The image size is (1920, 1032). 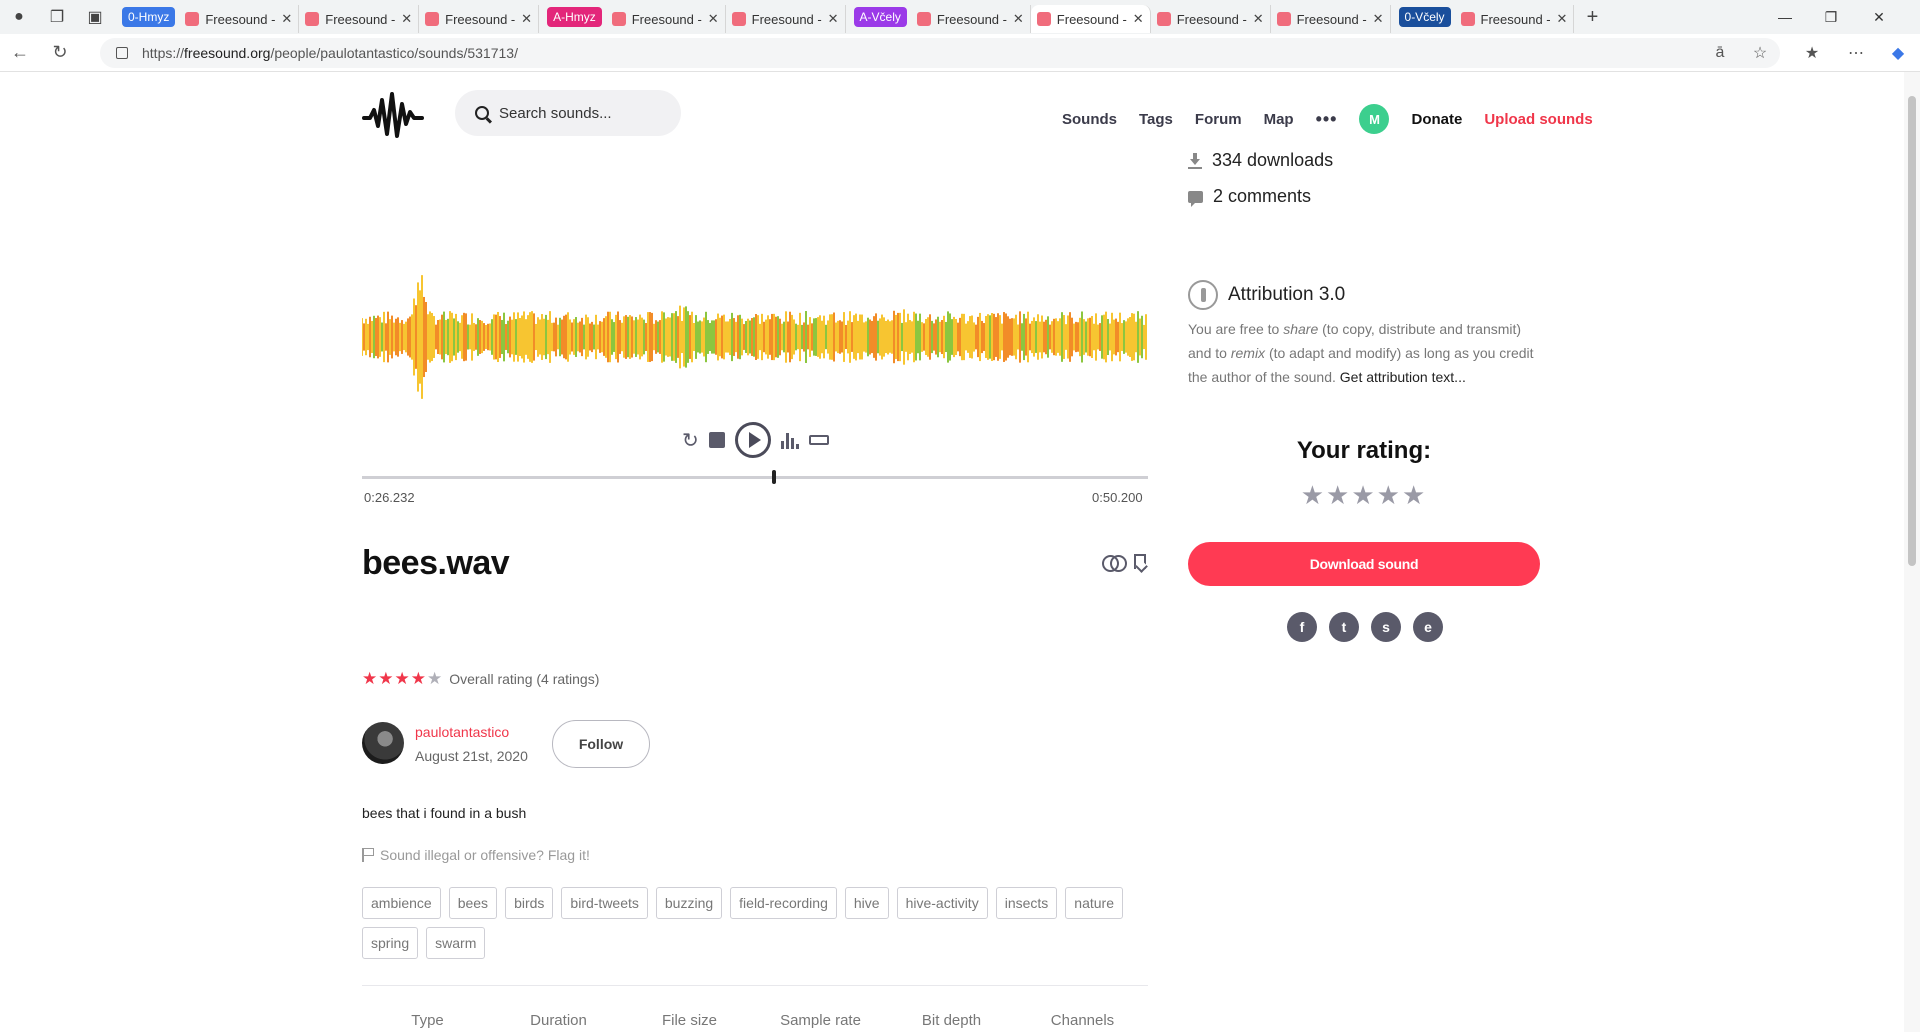 I want to click on tag-chip: bees, so click(x=473, y=903).